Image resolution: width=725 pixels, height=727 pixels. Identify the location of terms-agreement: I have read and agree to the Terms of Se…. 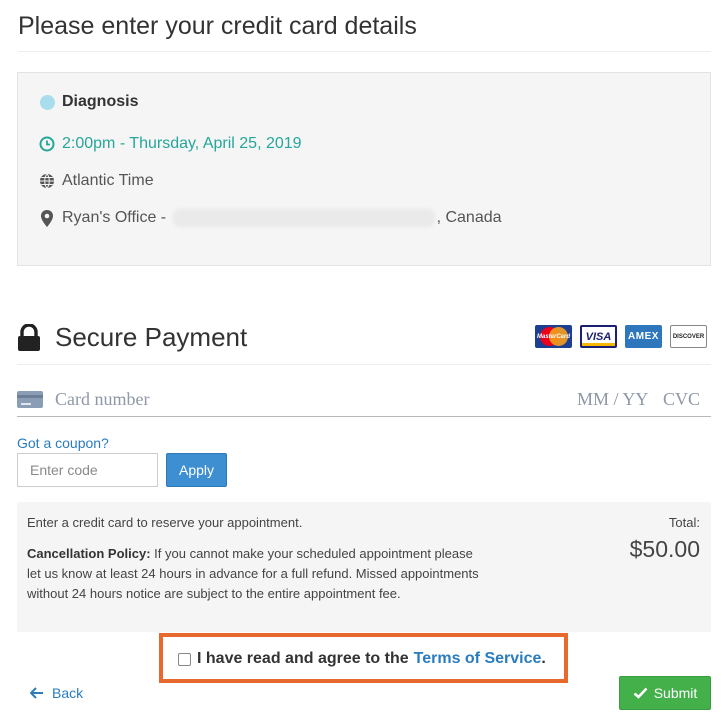
(362, 659).